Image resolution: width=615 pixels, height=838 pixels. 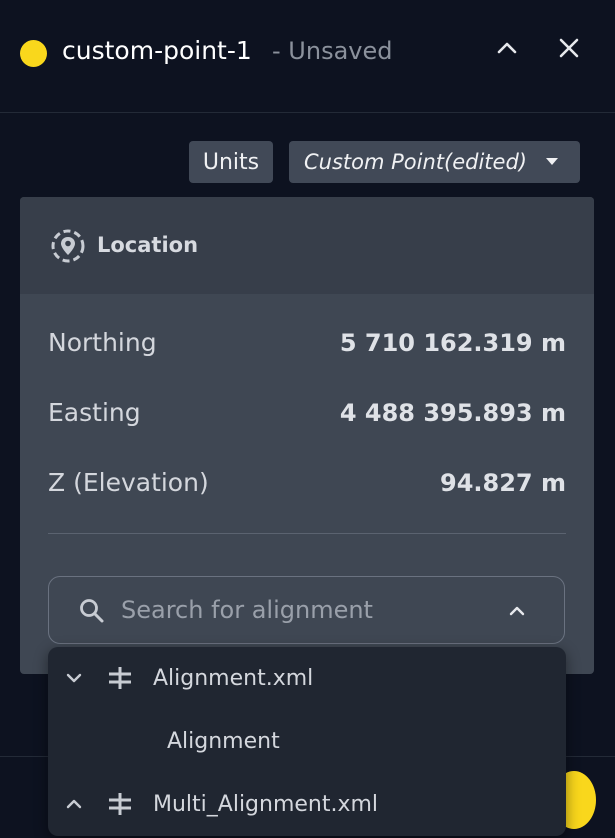 What do you see at coordinates (552, 161) in the screenshot?
I see `caret-down-icon` at bounding box center [552, 161].